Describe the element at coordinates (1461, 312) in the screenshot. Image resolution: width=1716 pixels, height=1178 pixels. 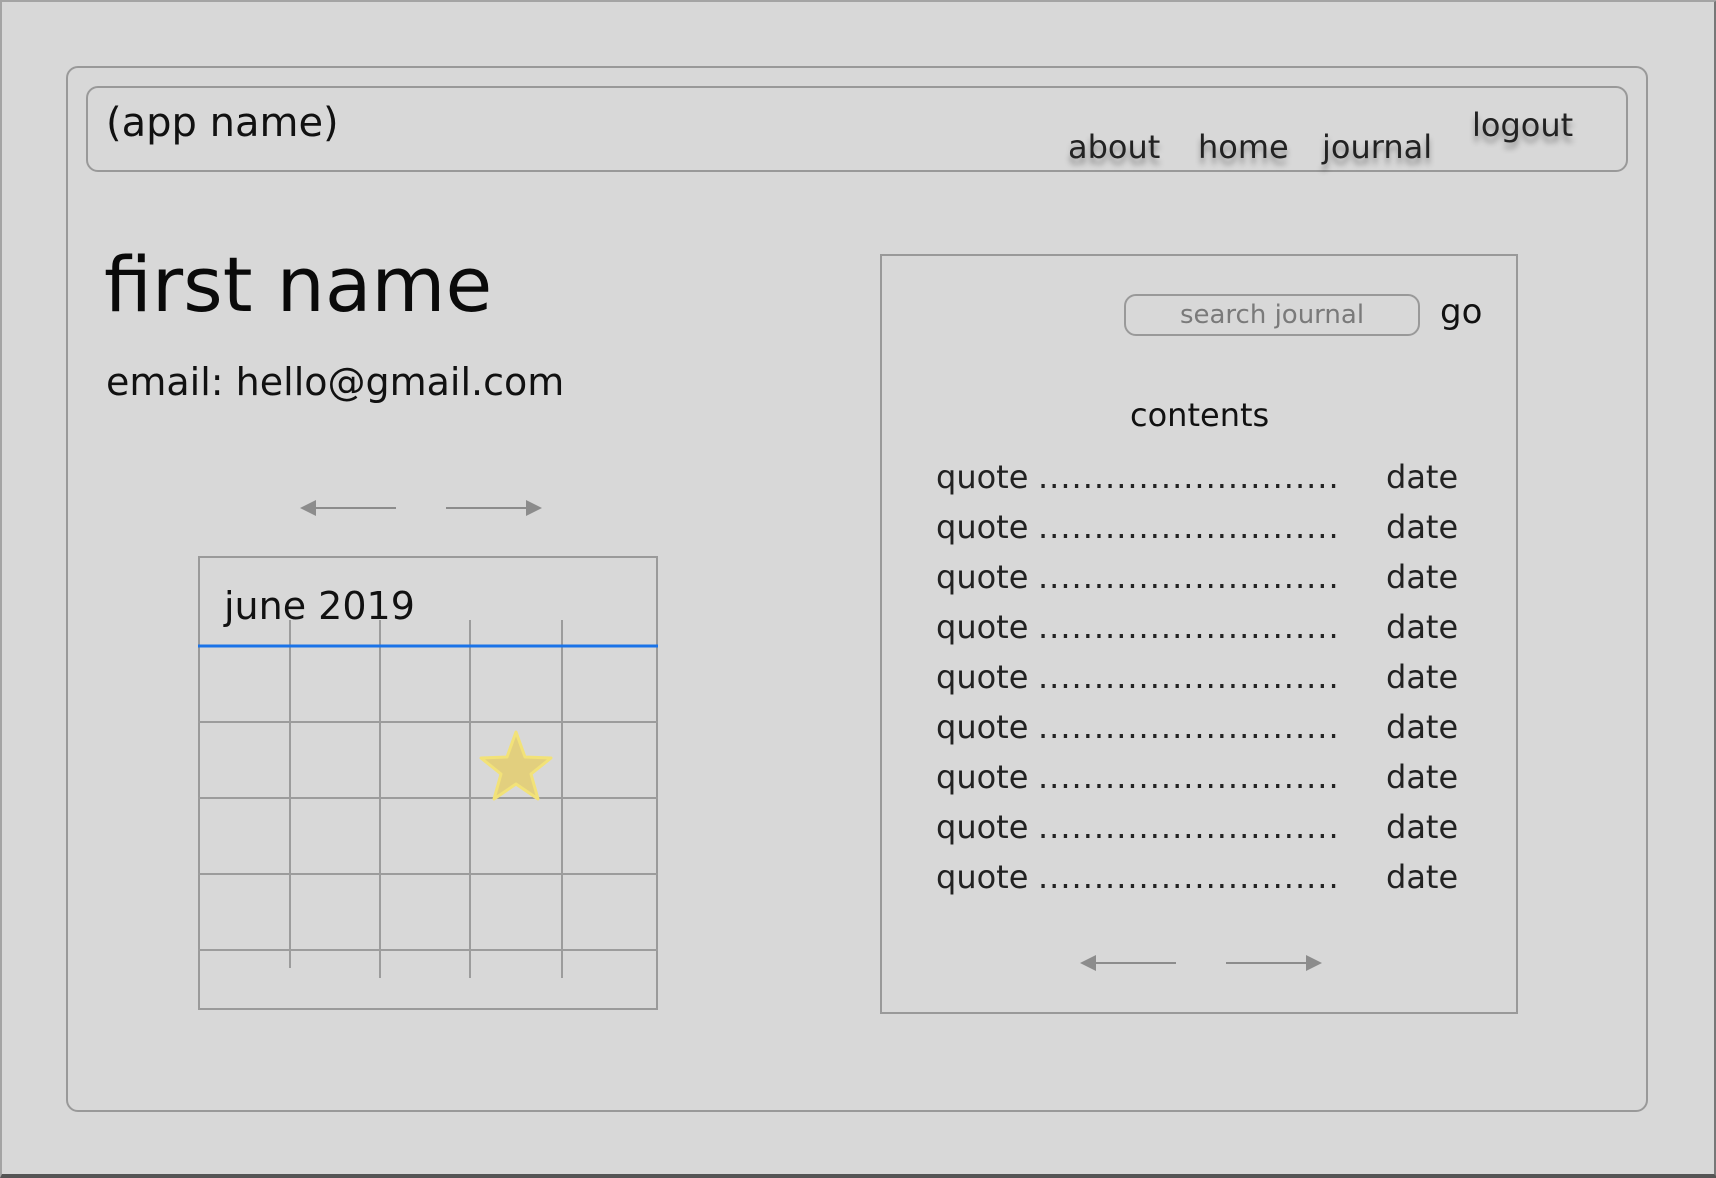
I see `go-button: go` at that location.